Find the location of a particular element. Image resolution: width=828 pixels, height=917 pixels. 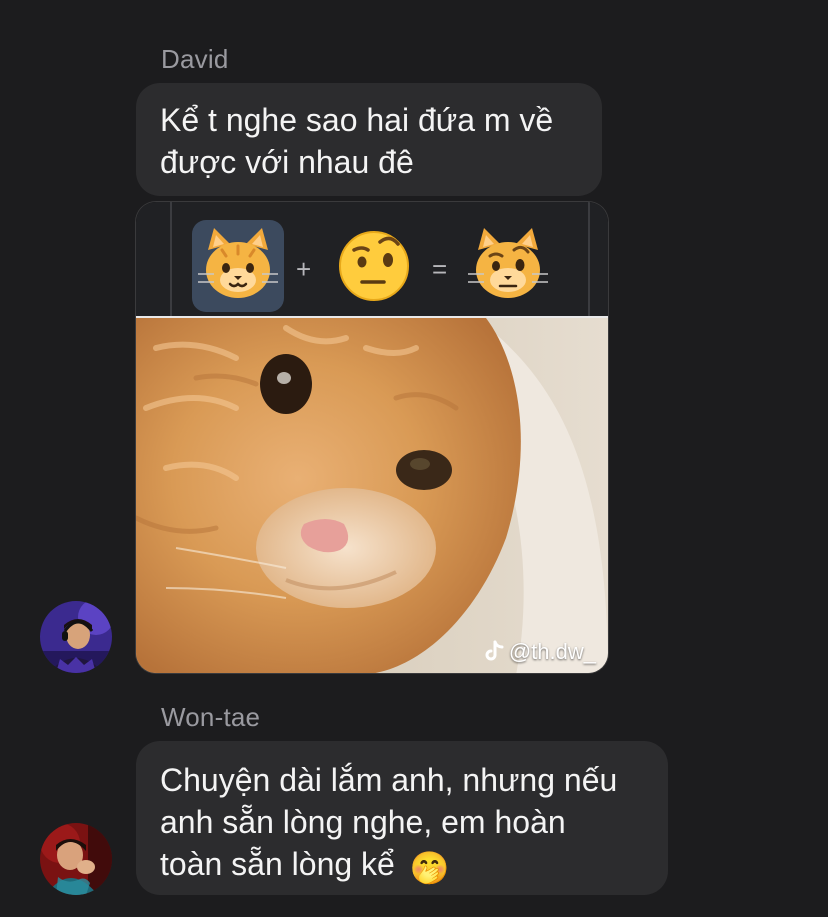

message-text-line: toàn sẵn lòng kể 🤭 is located at coordinates (402, 866).